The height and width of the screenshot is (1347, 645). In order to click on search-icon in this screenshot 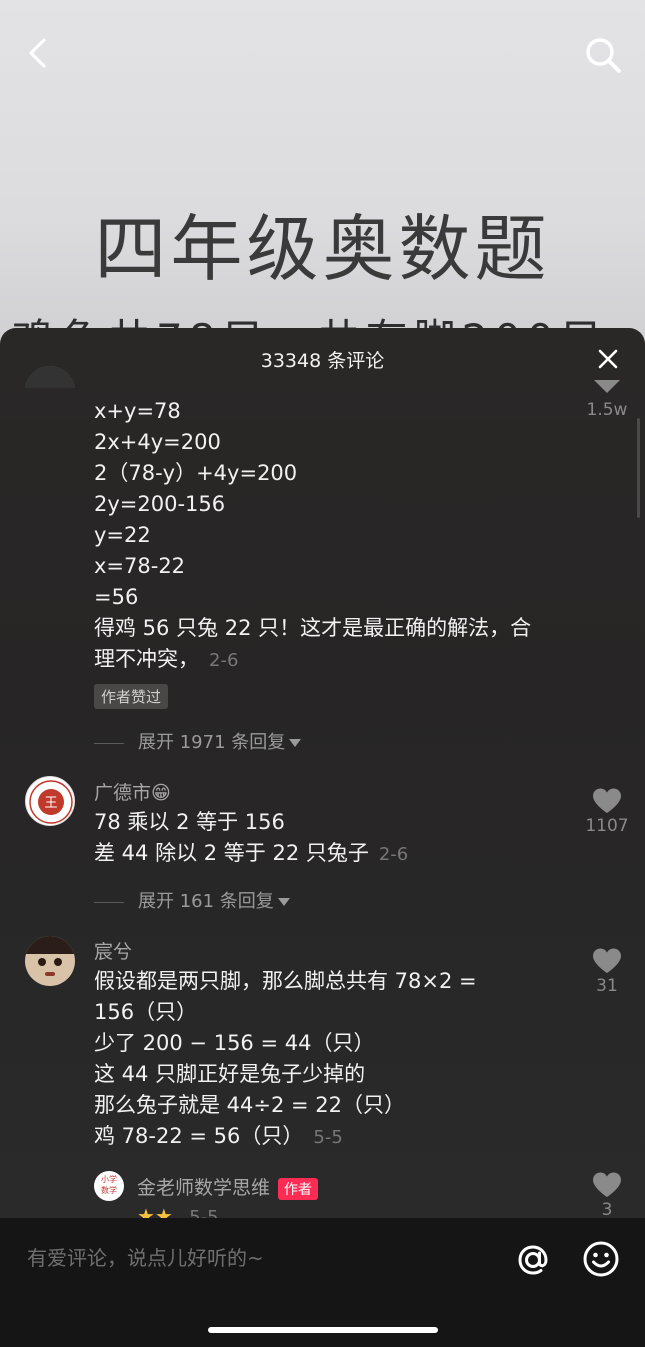, I will do `click(603, 55)`.